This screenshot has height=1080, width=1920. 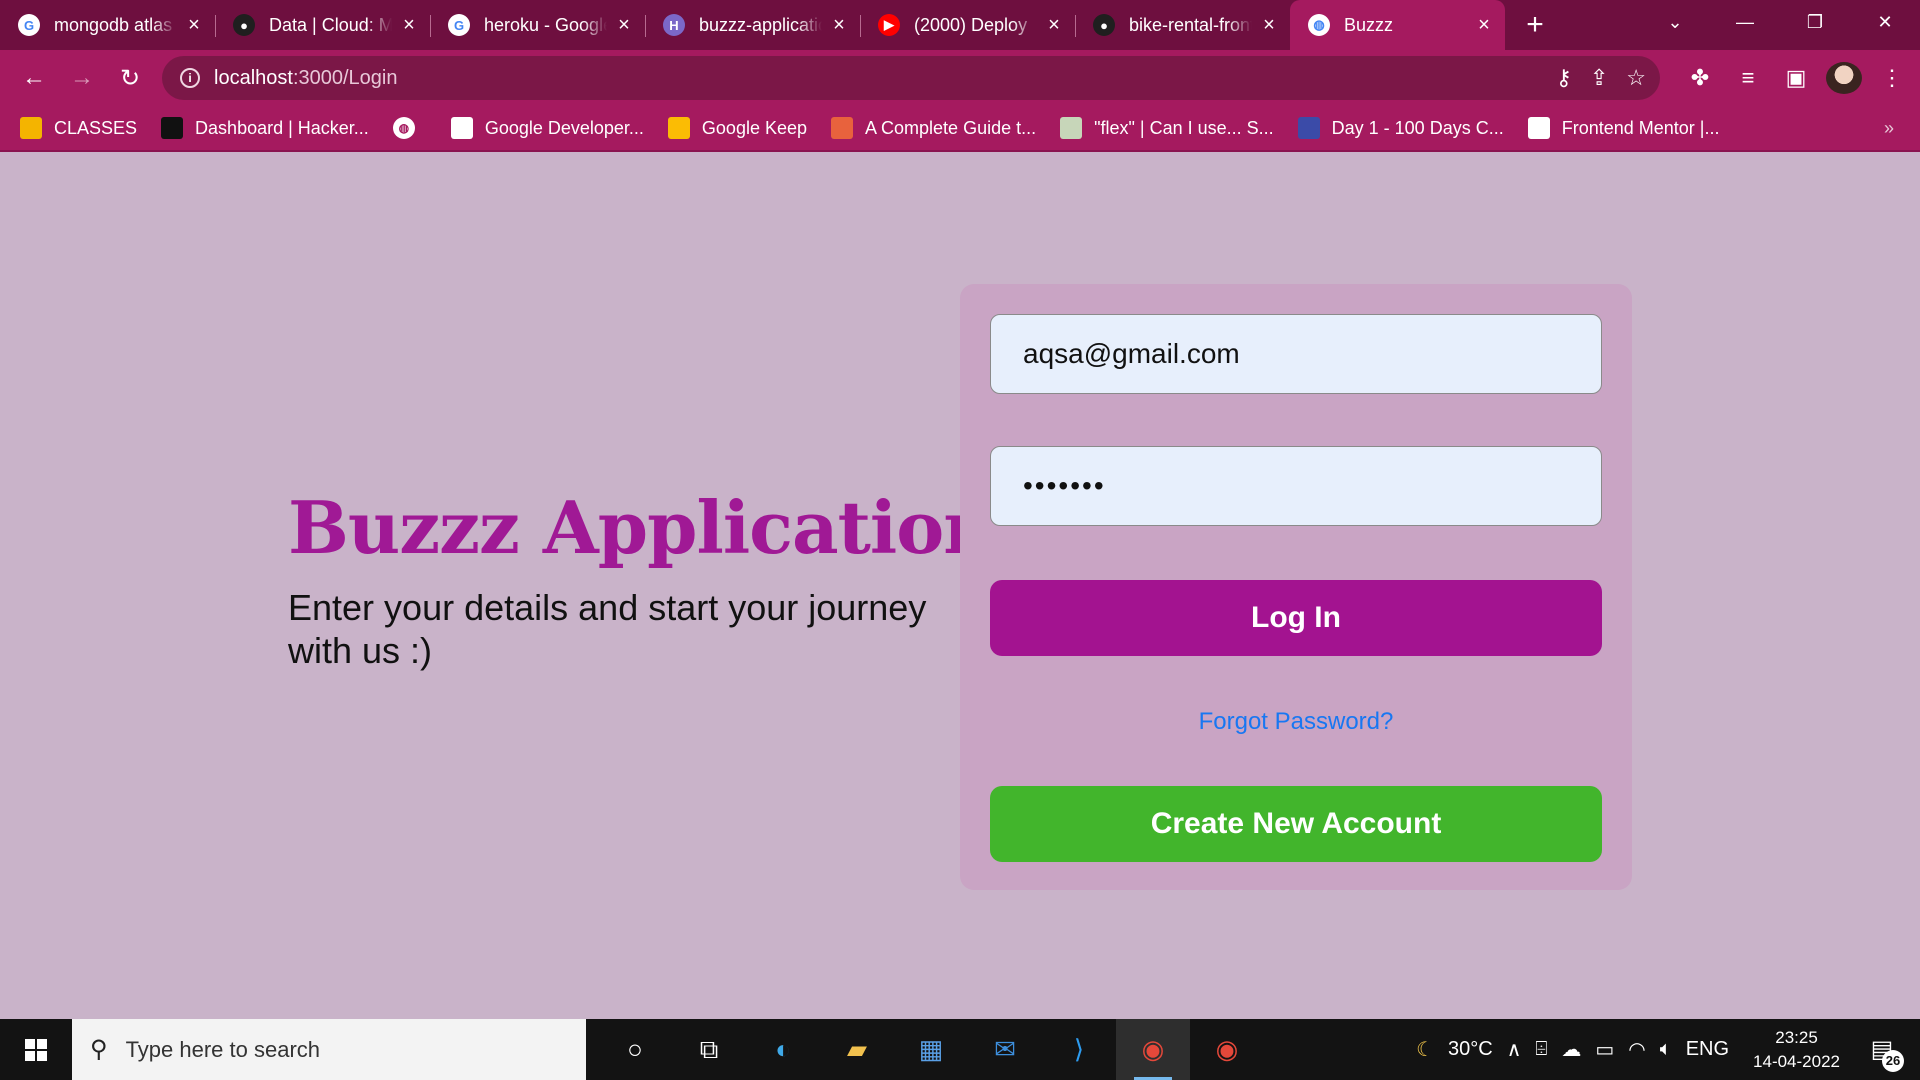 I want to click on back-button: ←, so click(x=34, y=78).